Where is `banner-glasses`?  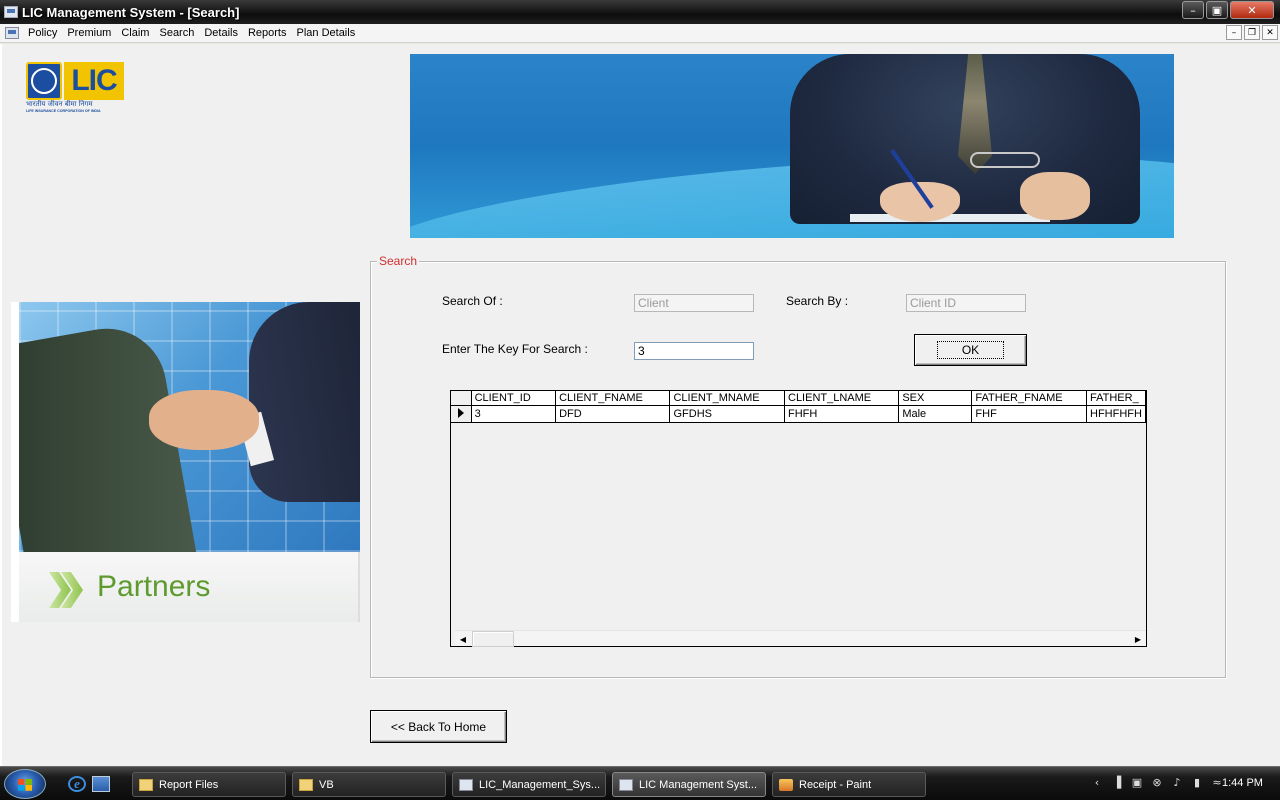 banner-glasses is located at coordinates (1005, 160).